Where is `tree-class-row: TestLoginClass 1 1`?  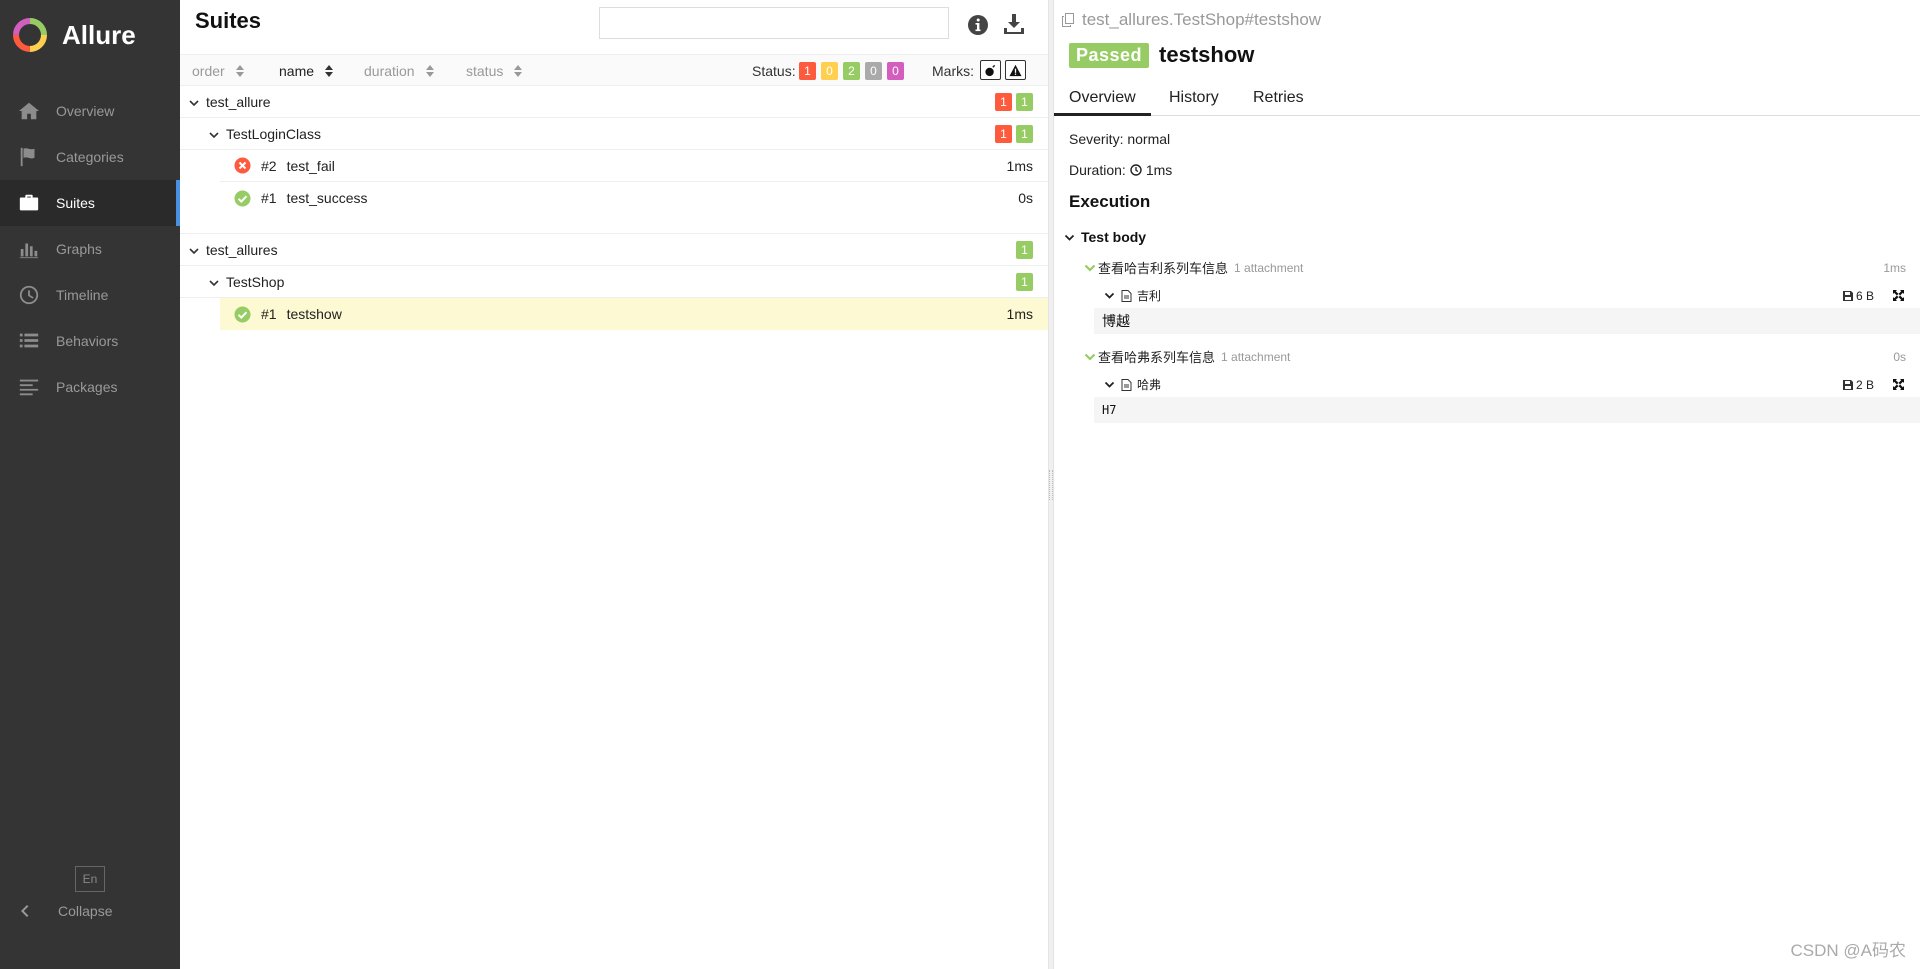 tree-class-row: TestLoginClass 1 1 is located at coordinates (614, 134).